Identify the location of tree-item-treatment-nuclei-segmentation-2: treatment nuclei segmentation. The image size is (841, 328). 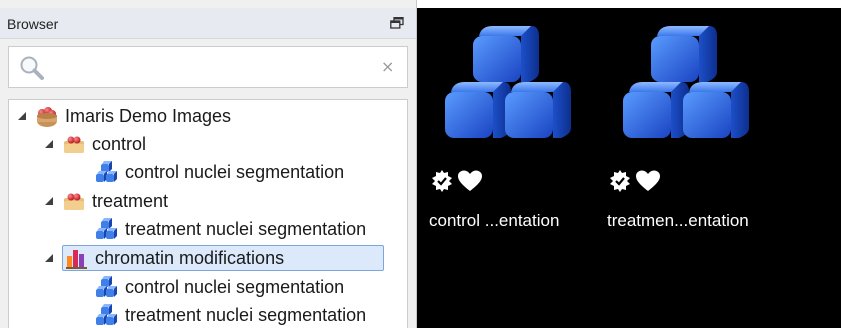
(230, 315).